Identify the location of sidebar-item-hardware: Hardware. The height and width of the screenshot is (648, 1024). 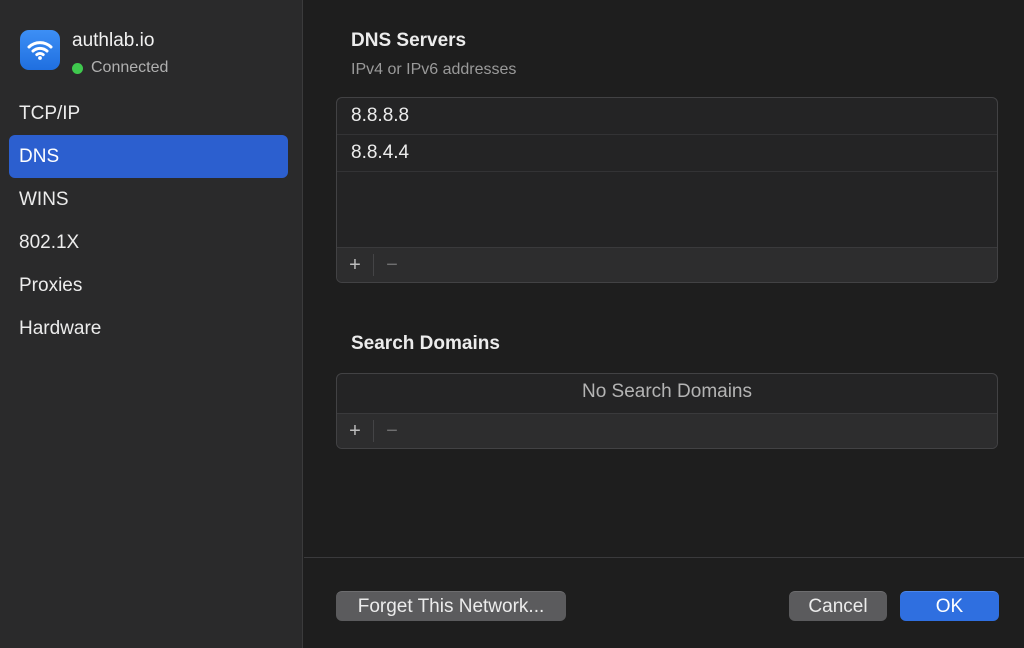
(148, 328).